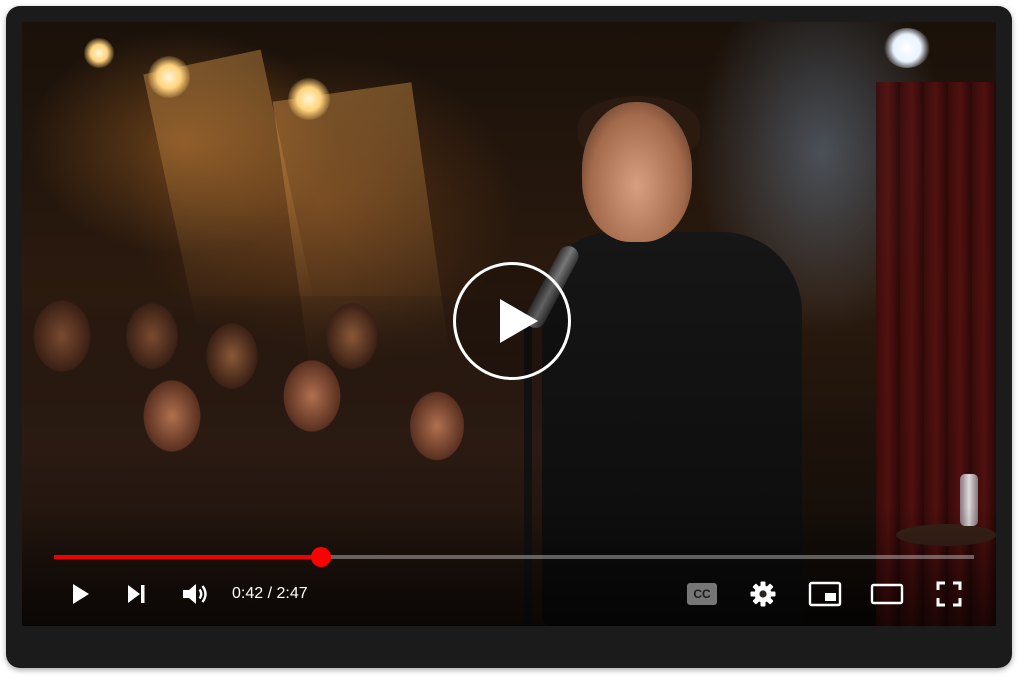 The height and width of the screenshot is (683, 1024). What do you see at coordinates (514, 557) in the screenshot?
I see `progress-bar` at bounding box center [514, 557].